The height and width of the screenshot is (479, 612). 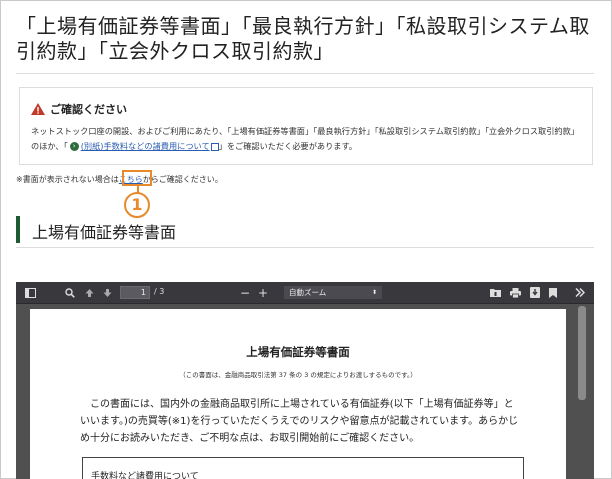 I want to click on pdf-note-prefix: ※書面が表示されない場合は, so click(x=67, y=179).